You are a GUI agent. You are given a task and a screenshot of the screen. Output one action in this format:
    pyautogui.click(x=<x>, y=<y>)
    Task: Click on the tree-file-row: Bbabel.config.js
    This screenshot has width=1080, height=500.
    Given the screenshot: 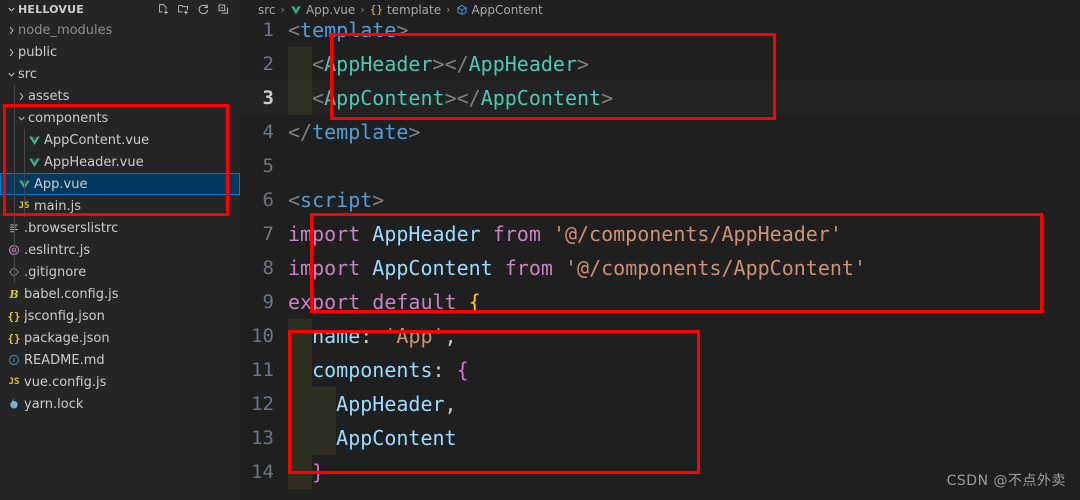 What is the action you would take?
    pyautogui.click(x=120, y=294)
    